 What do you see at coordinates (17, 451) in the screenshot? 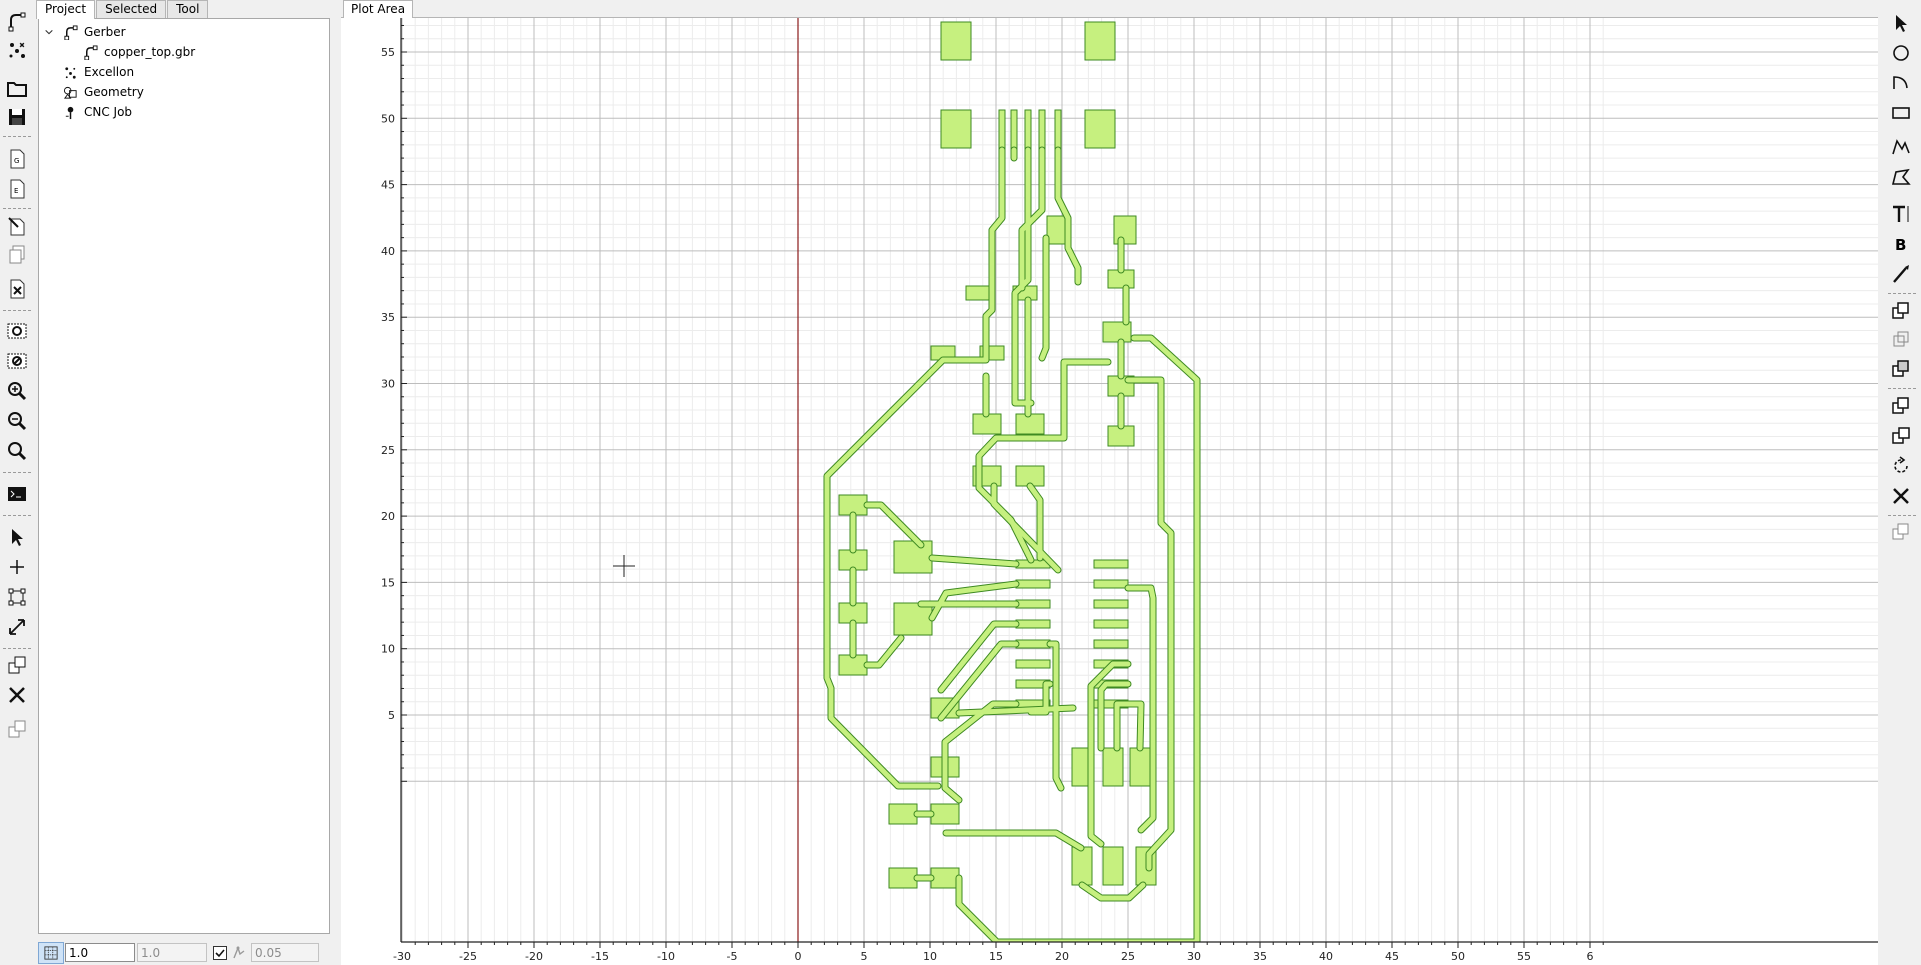
I see `zoom-fit-icon` at bounding box center [17, 451].